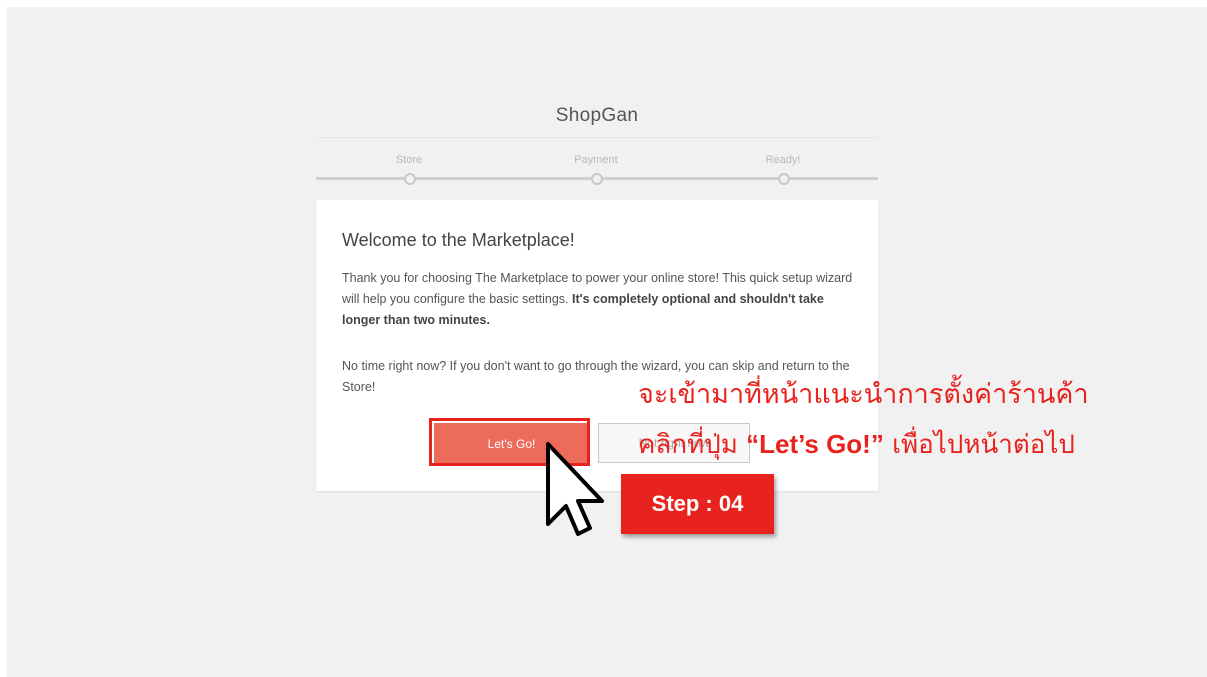  Describe the element at coordinates (979, 445) in the screenshot. I see `annotation-line-2-suffix: เพื่อไปหน้าต่อไป` at that location.